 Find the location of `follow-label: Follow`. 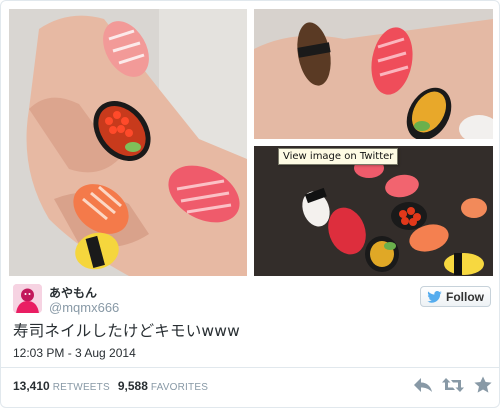

follow-label: Follow is located at coordinates (465, 296).